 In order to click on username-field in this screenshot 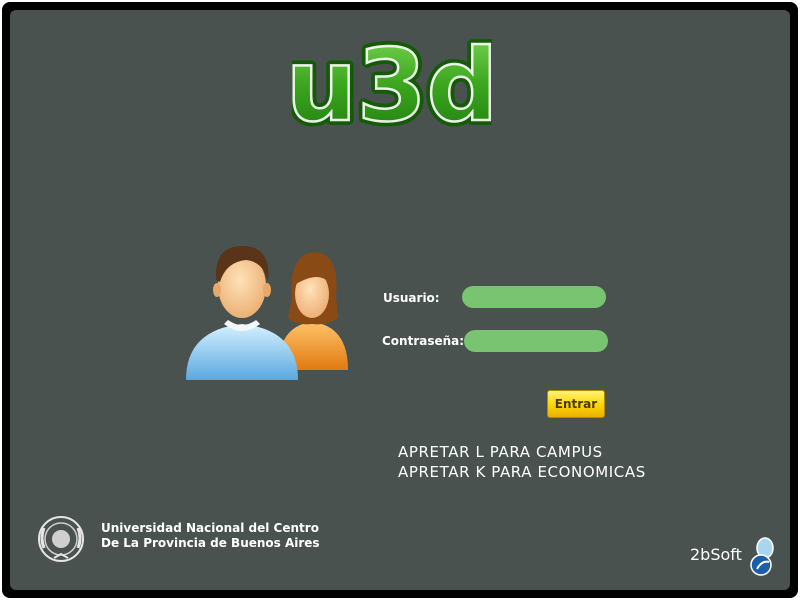, I will do `click(534, 297)`.